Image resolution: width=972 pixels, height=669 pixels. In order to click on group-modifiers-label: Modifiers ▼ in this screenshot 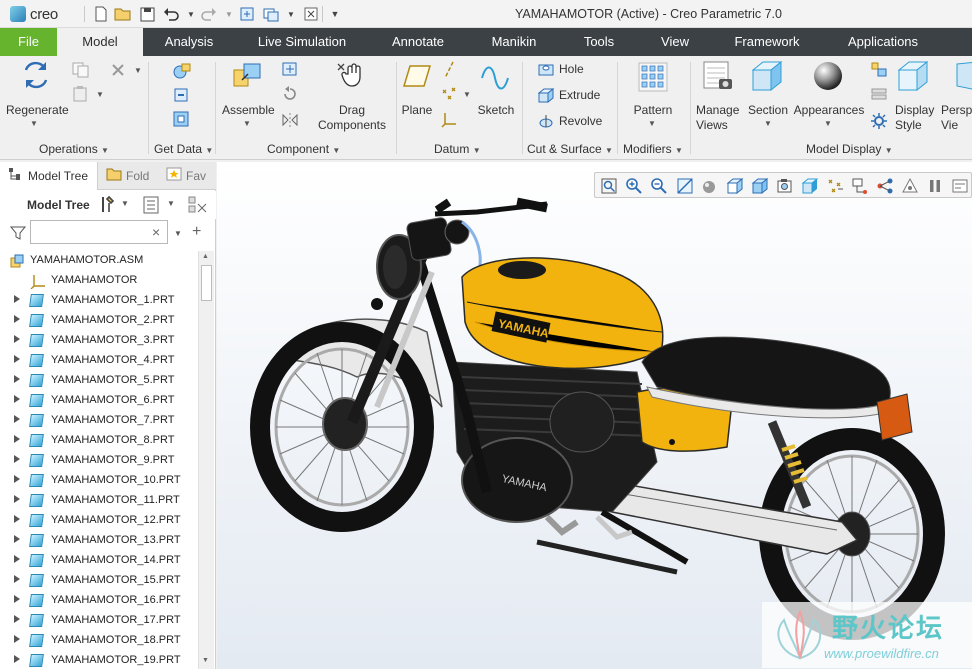, I will do `click(653, 149)`.